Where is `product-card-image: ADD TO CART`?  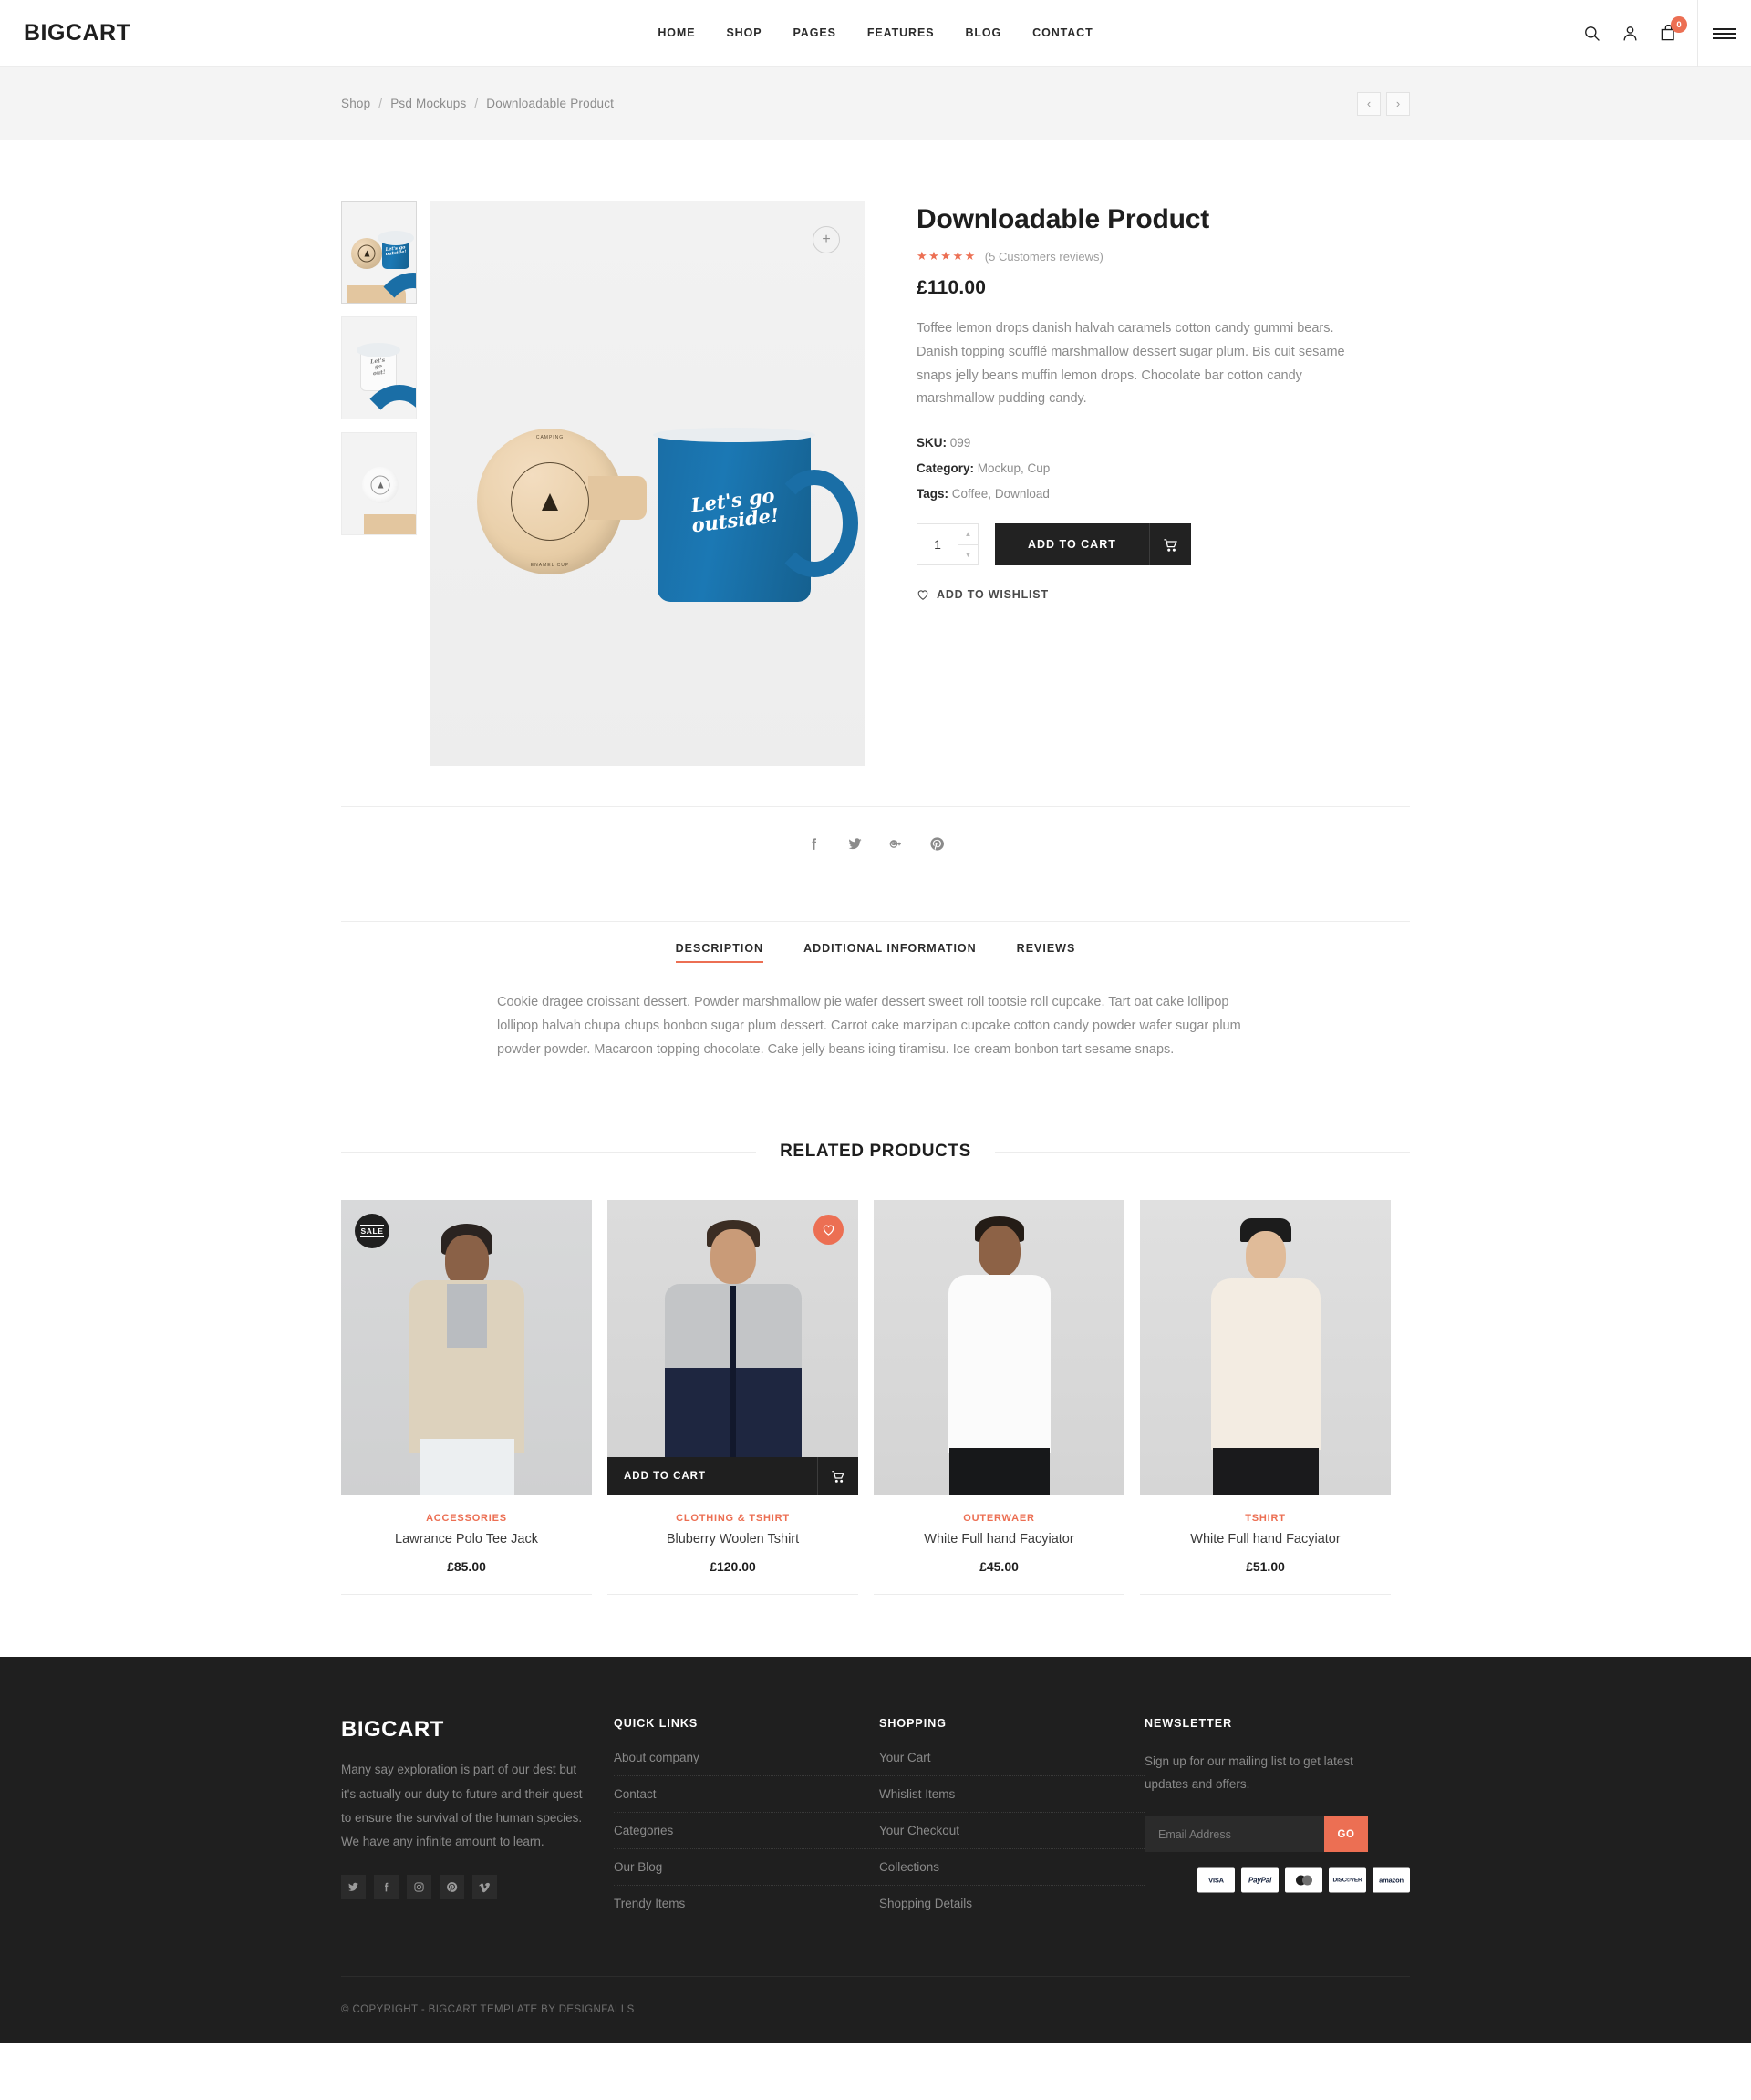 product-card-image: ADD TO CART is located at coordinates (732, 1348).